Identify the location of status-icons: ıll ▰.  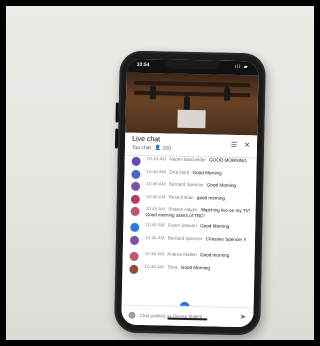
(241, 67).